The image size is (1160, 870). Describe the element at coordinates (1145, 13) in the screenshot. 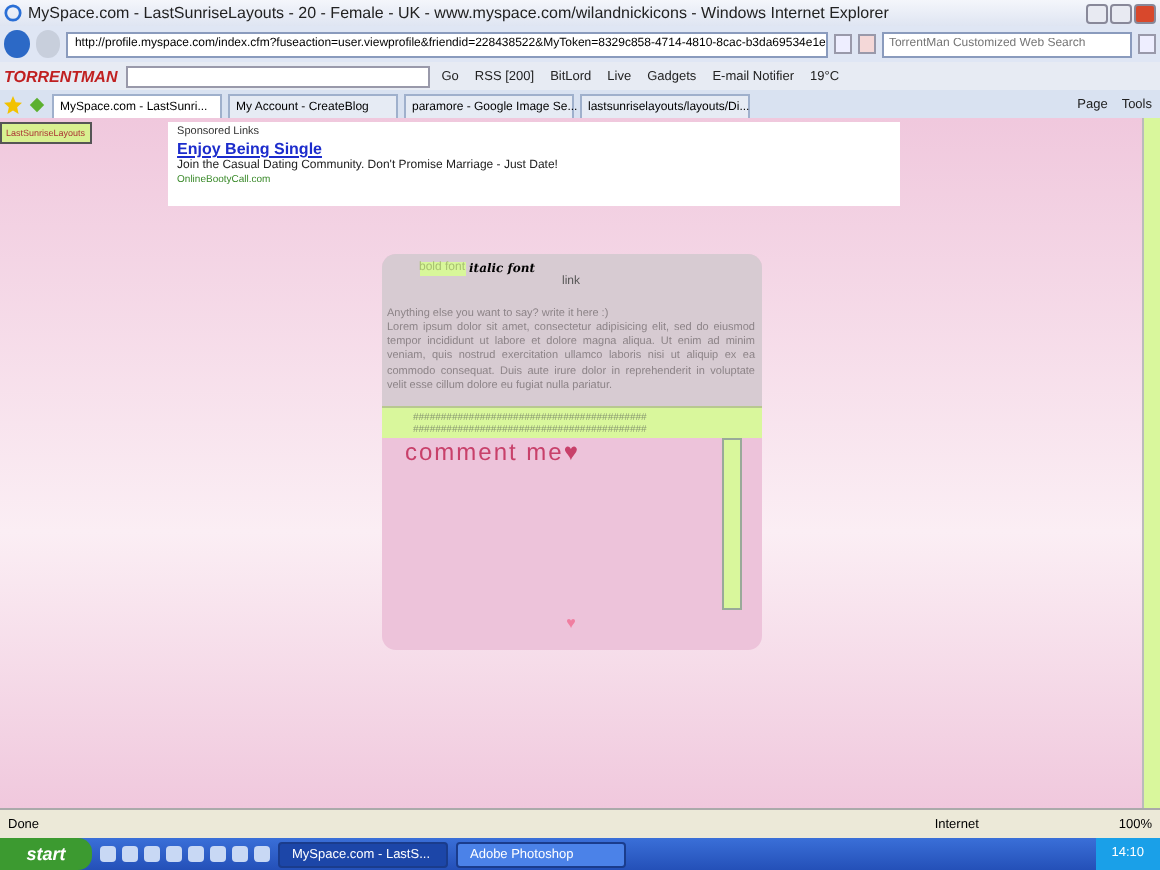

I see `close-button` at that location.